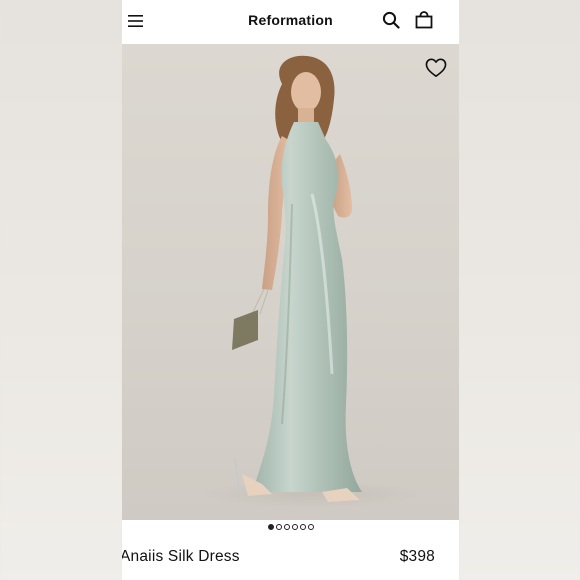 This screenshot has height=580, width=580. I want to click on product-price: $398, so click(417, 556).